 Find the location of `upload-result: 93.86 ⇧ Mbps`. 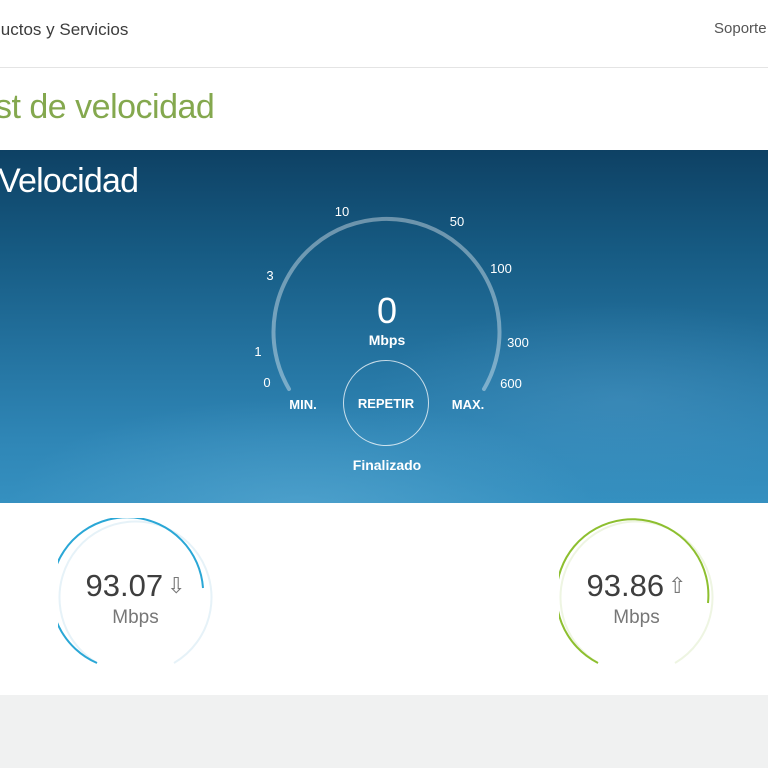

upload-result: 93.86 ⇧ Mbps is located at coordinates (636, 593).